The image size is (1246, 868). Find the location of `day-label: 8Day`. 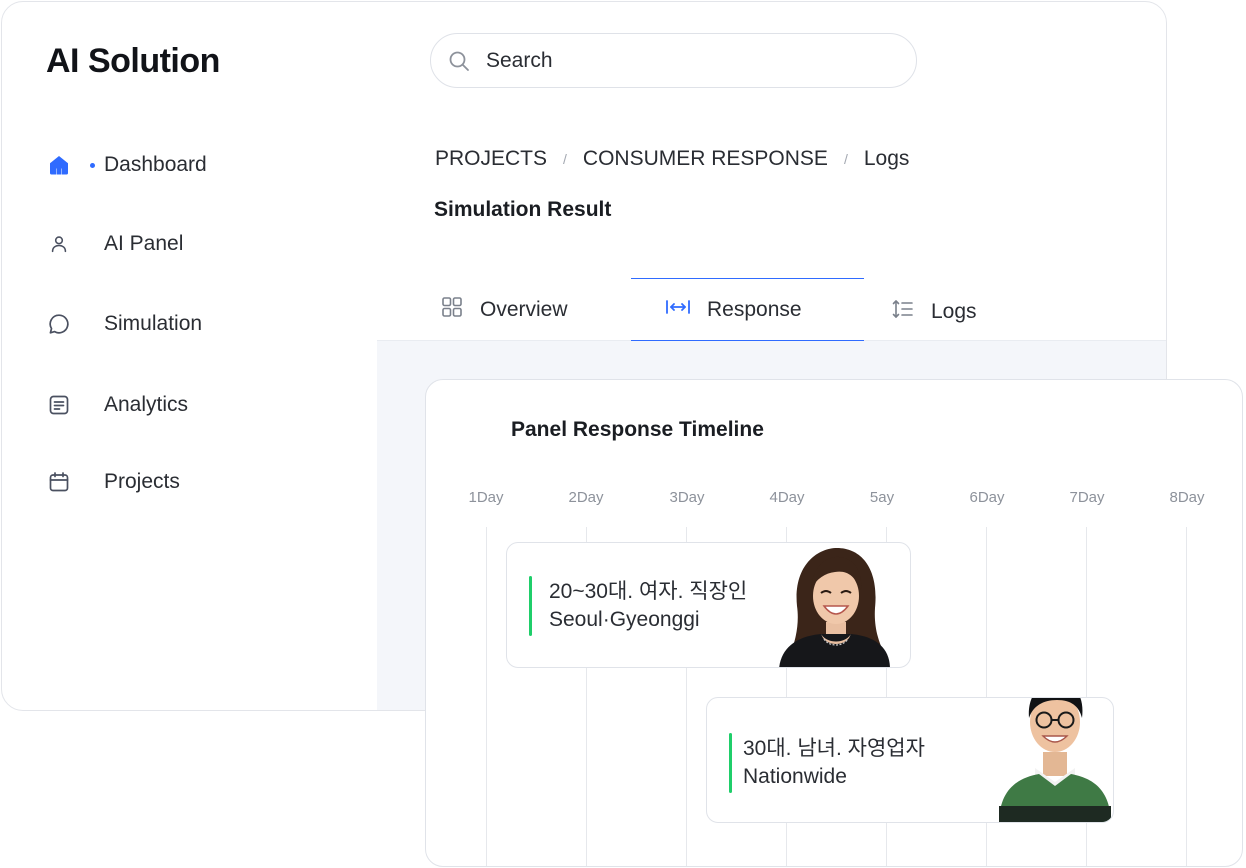

day-label: 8Day is located at coordinates (1187, 497).